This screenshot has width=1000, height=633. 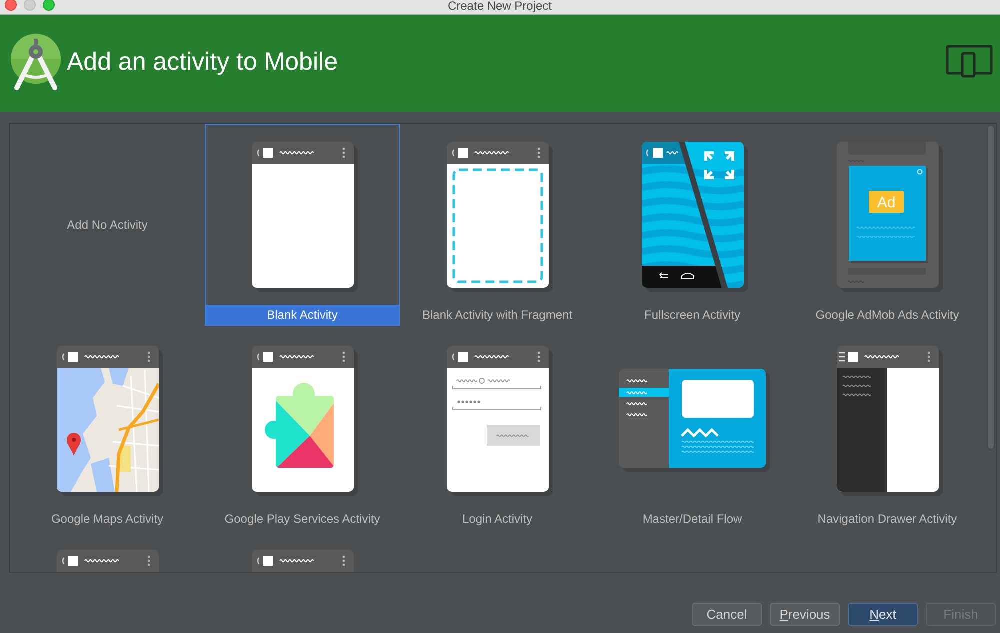 What do you see at coordinates (692, 315) in the screenshot?
I see `template-name: Fullscreen Activity` at bounding box center [692, 315].